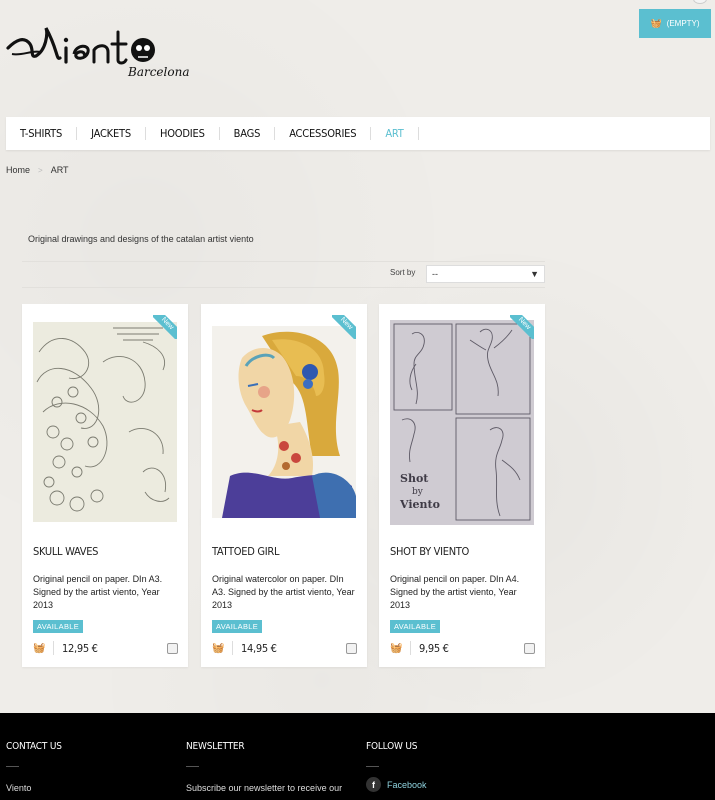  What do you see at coordinates (429, 551) in the screenshot?
I see `product-name: SHOT BY VIENTO` at bounding box center [429, 551].